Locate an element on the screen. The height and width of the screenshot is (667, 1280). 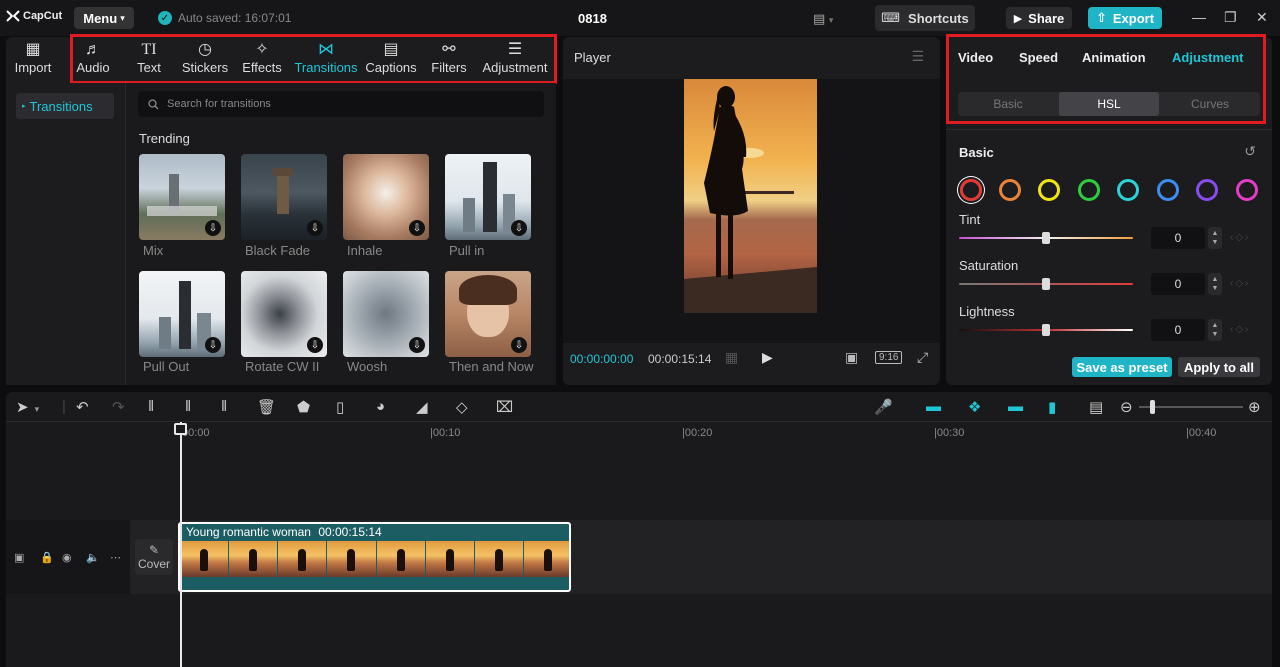
tab-import: ▦ Import is located at coordinates (33, 60).